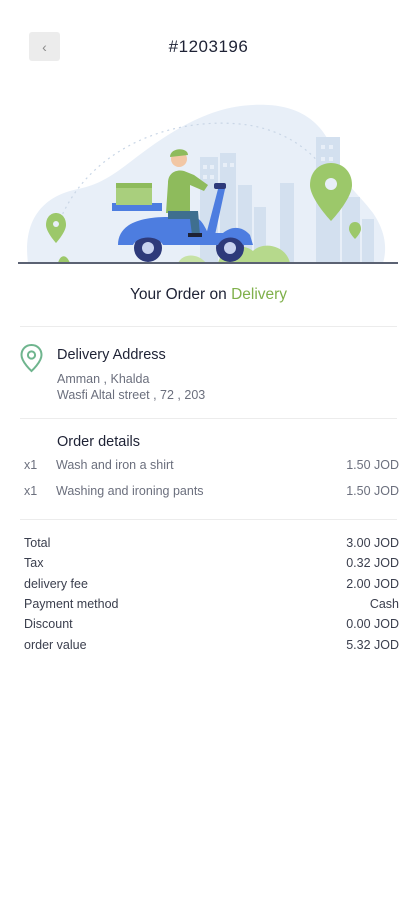 The width and height of the screenshot is (417, 900). What do you see at coordinates (208, 544) in the screenshot?
I see `summary-row-total: Total 3.00 JOD` at bounding box center [208, 544].